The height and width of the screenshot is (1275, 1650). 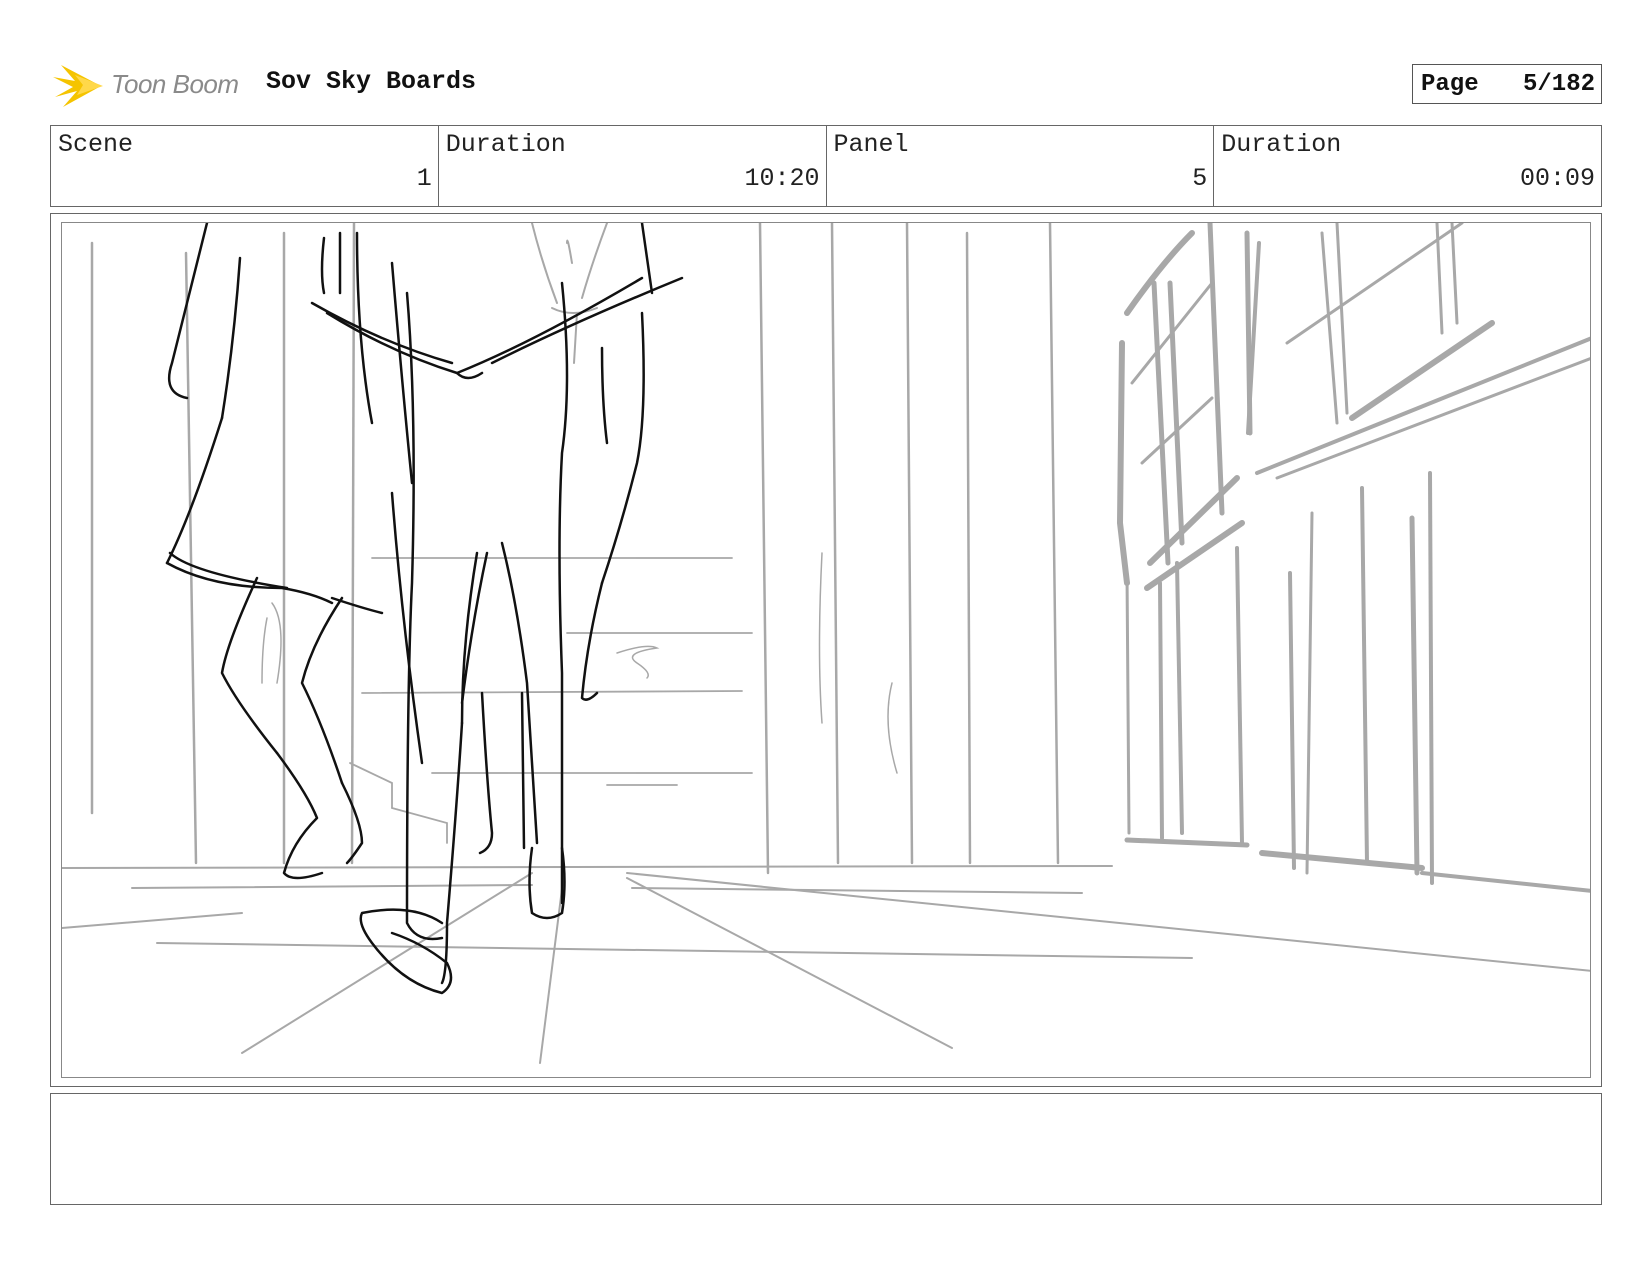 I want to click on page-counter: Page 5/182, so click(x=1507, y=84).